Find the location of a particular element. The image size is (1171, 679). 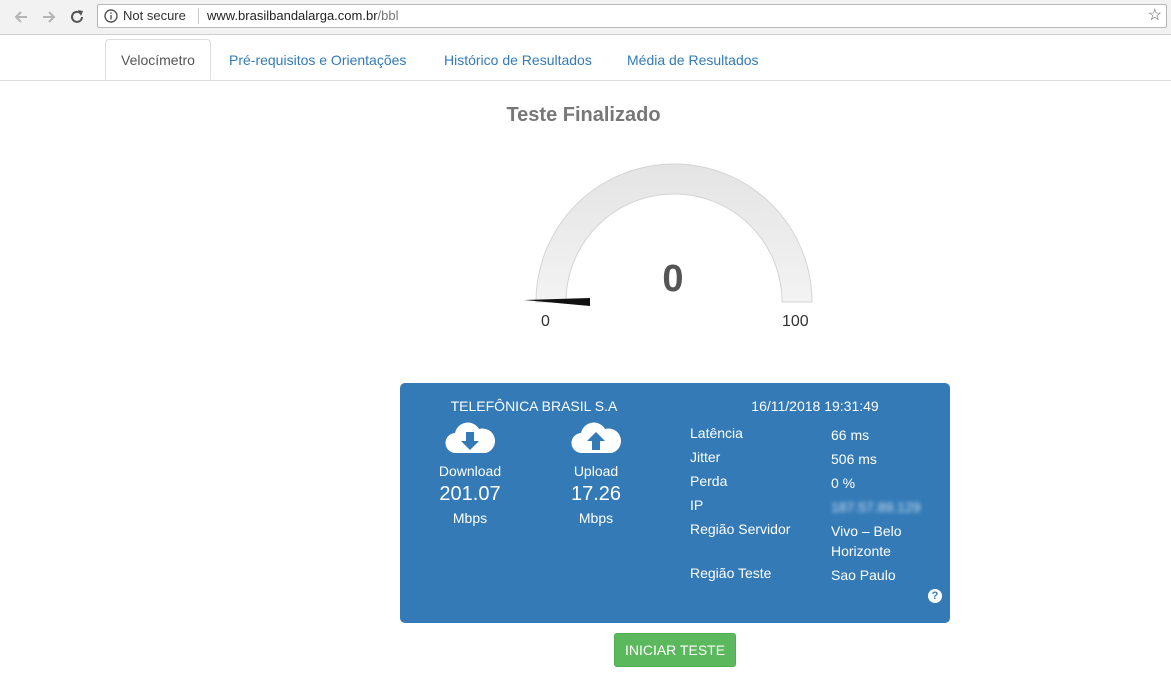

upload-label: Upload is located at coordinates (596, 471).